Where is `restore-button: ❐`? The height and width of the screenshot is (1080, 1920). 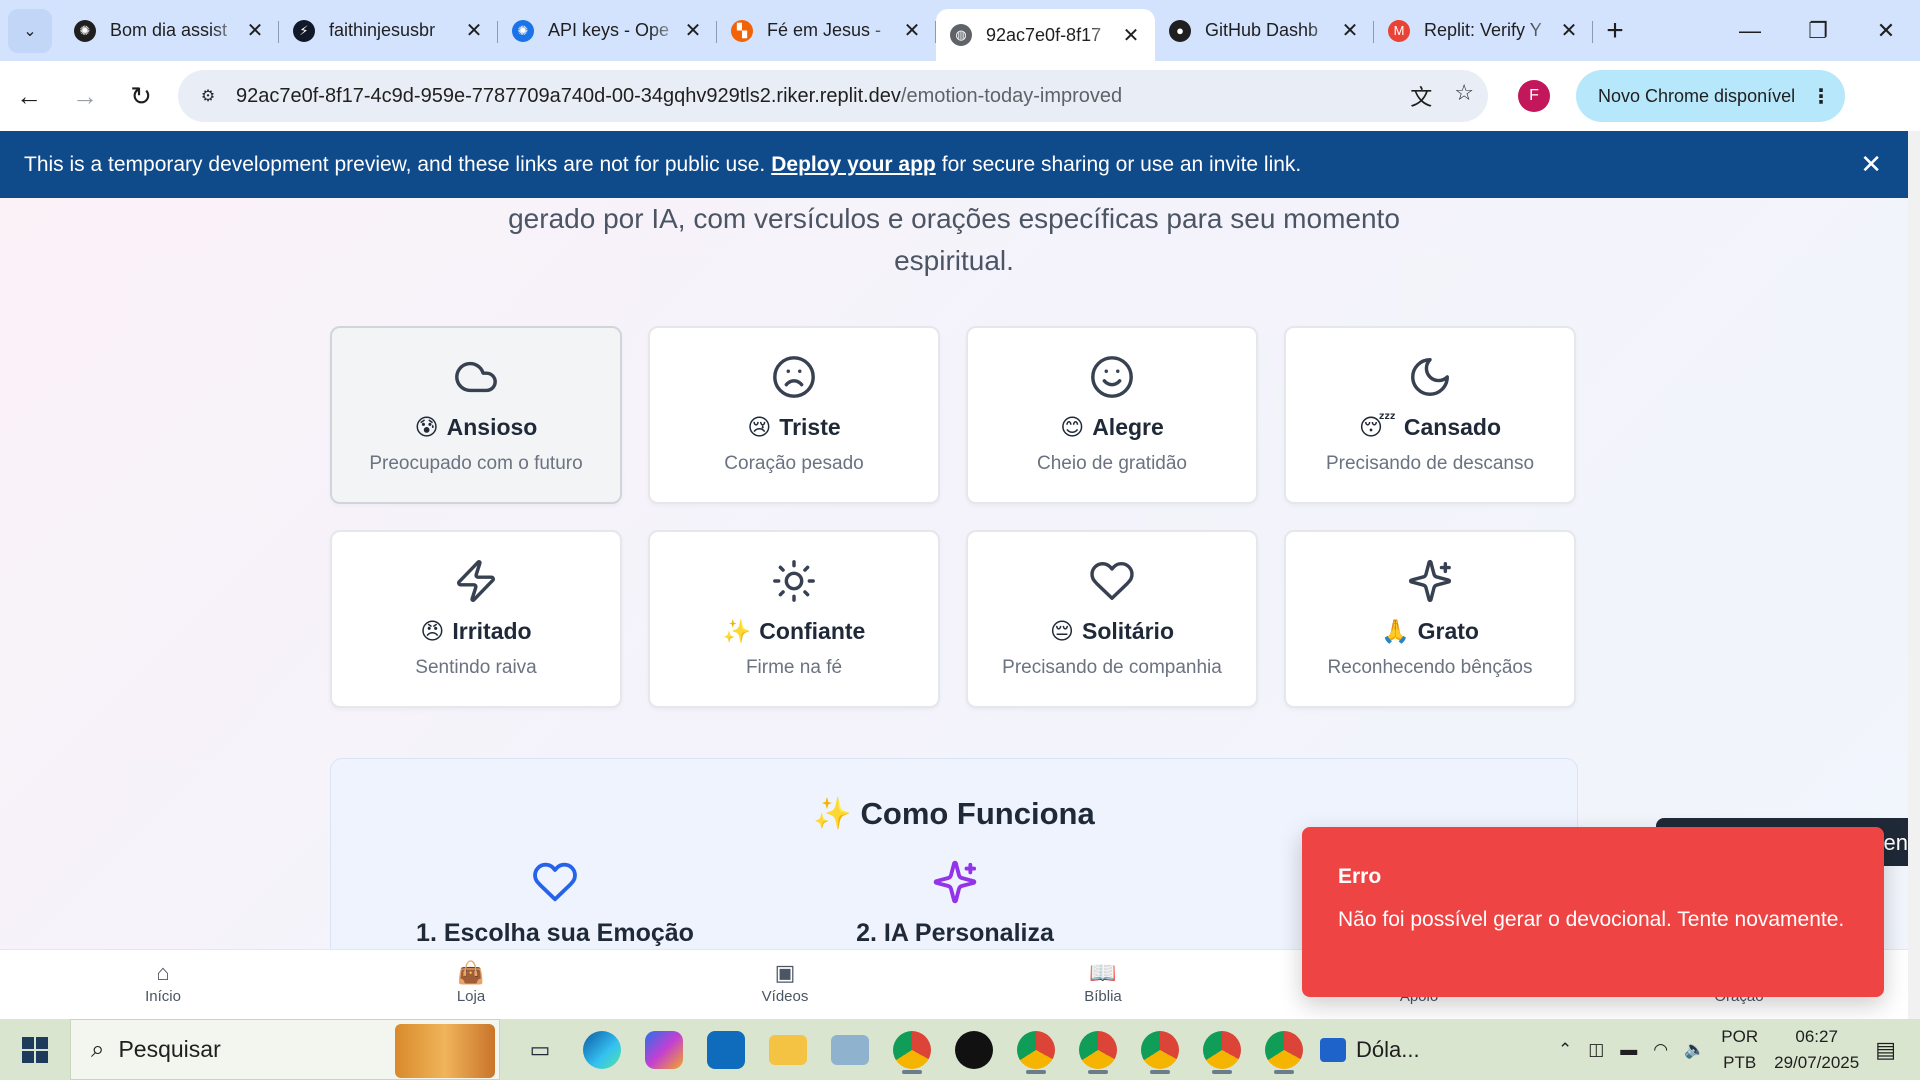 restore-button: ❐ is located at coordinates (1818, 30).